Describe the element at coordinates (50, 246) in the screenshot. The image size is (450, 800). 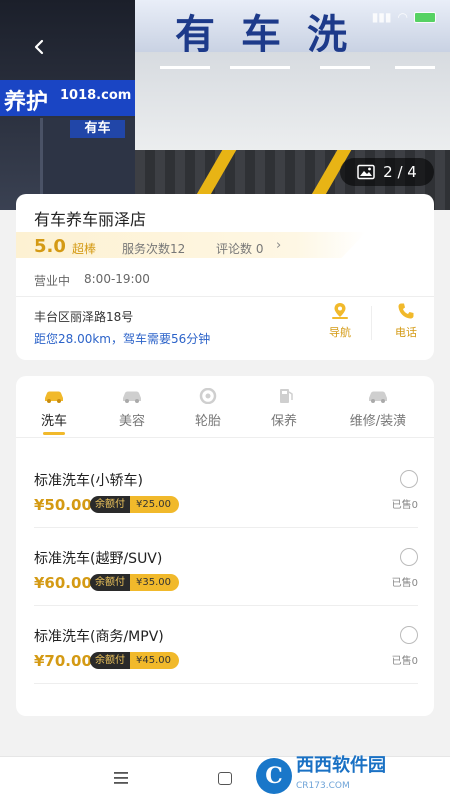
I see `rating-score: 5.0` at that location.